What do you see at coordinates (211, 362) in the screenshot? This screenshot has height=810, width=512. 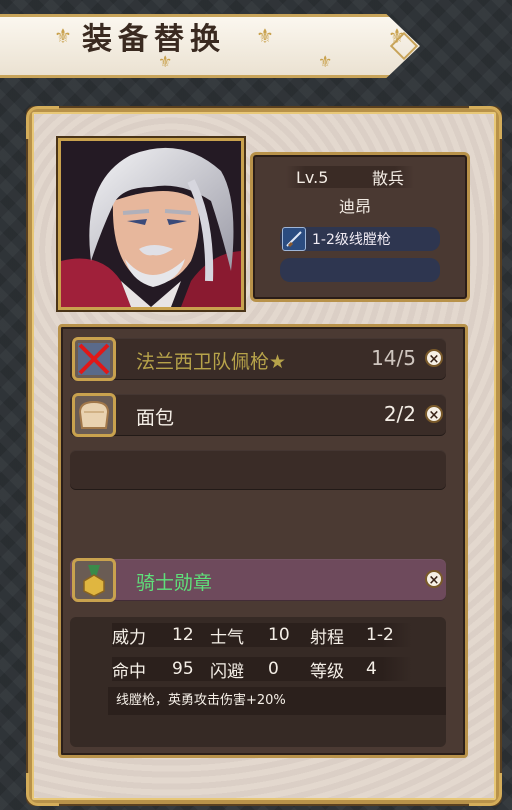 I see `equipment-slot-name: 法兰西卫队佩枪★` at bounding box center [211, 362].